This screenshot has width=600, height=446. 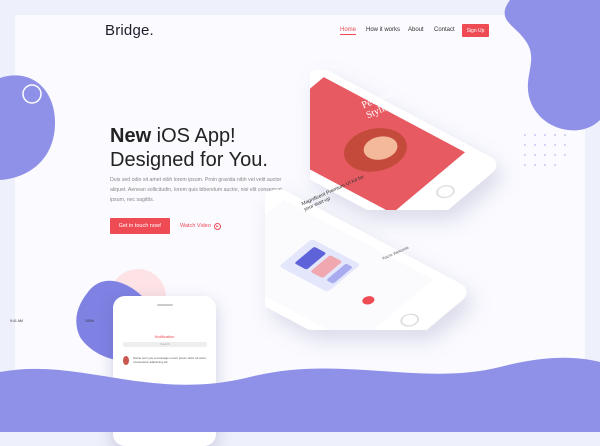 I want to click on nav-link-how-it-works: How it works, so click(x=383, y=30).